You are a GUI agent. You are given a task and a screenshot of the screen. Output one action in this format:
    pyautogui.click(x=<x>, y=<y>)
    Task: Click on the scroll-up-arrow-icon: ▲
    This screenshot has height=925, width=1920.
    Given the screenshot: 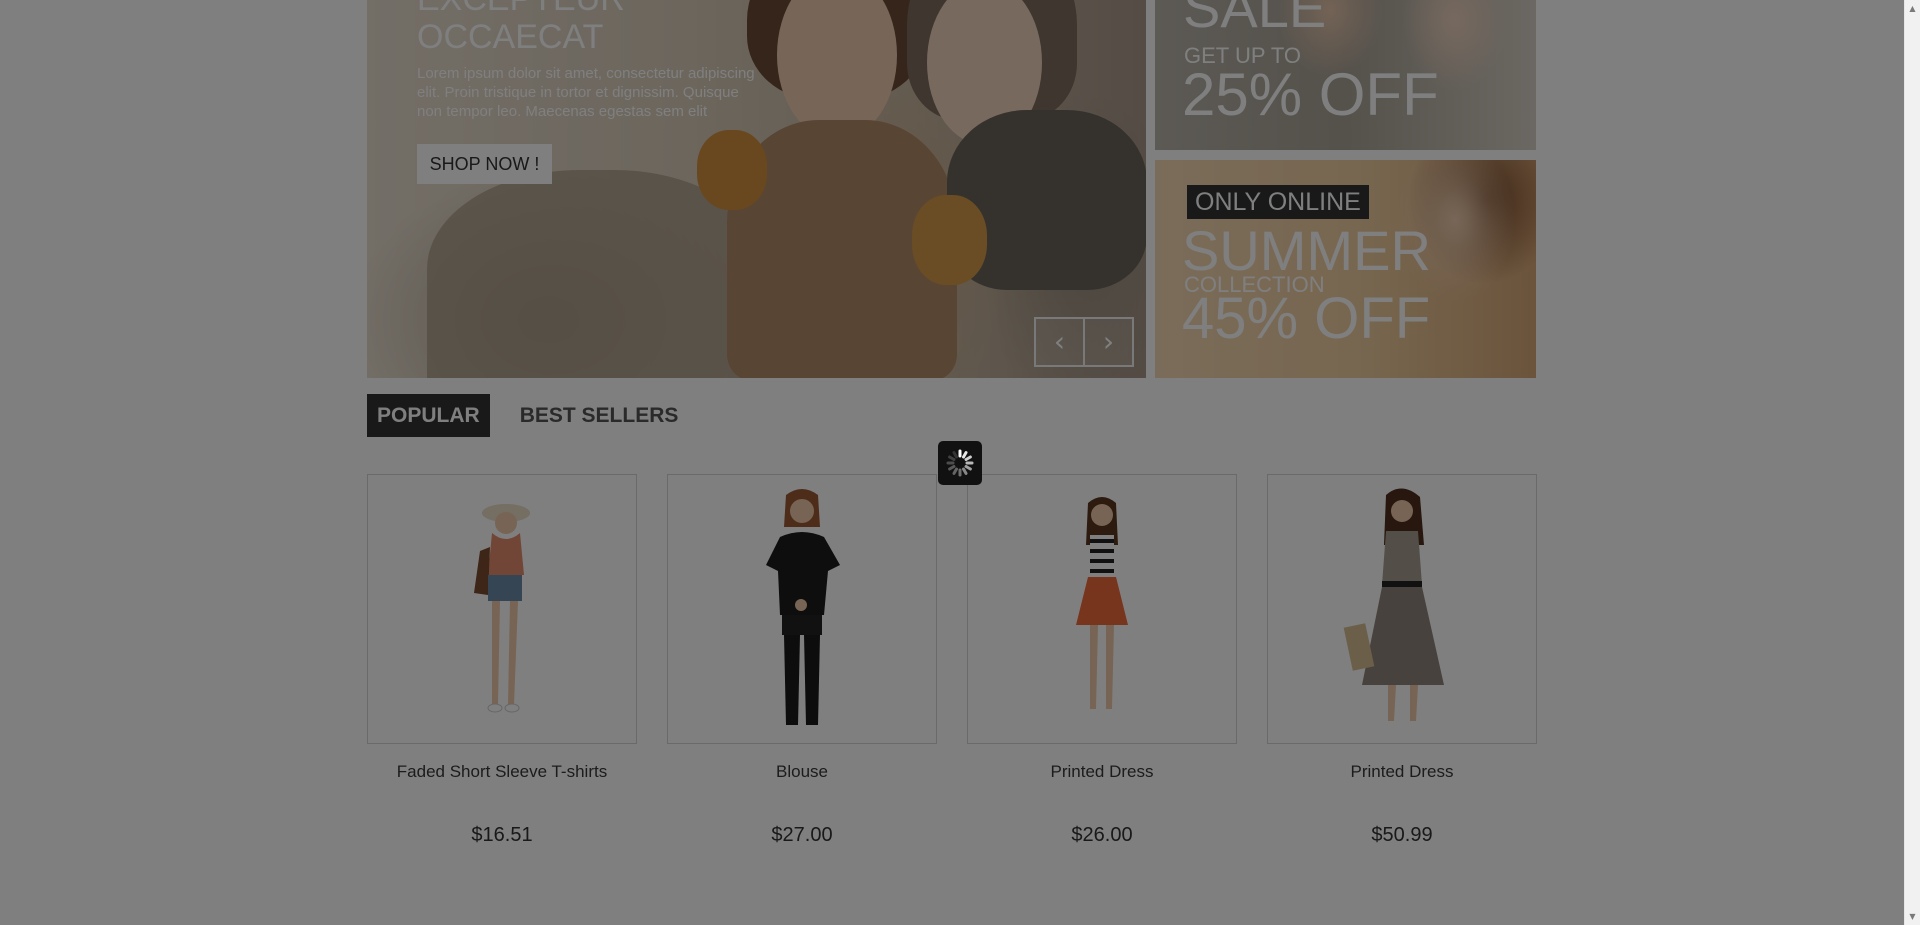 What is the action you would take?
    pyautogui.click(x=1912, y=8)
    